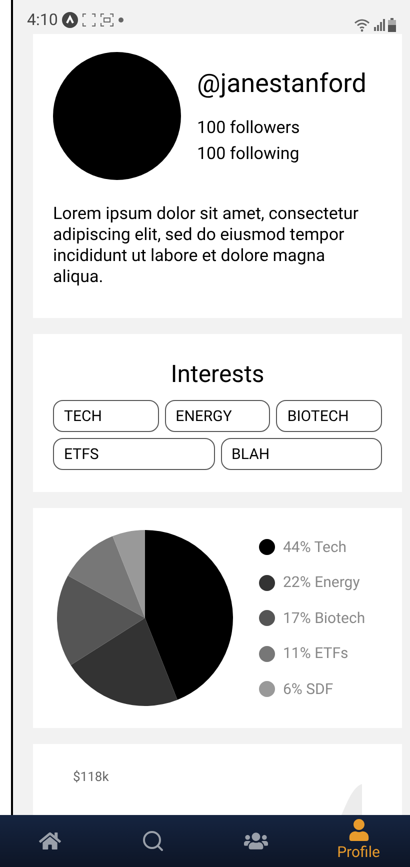 Image resolution: width=410 pixels, height=867 pixels. Describe the element at coordinates (42, 20) in the screenshot. I see `status-time: 4:10` at that location.